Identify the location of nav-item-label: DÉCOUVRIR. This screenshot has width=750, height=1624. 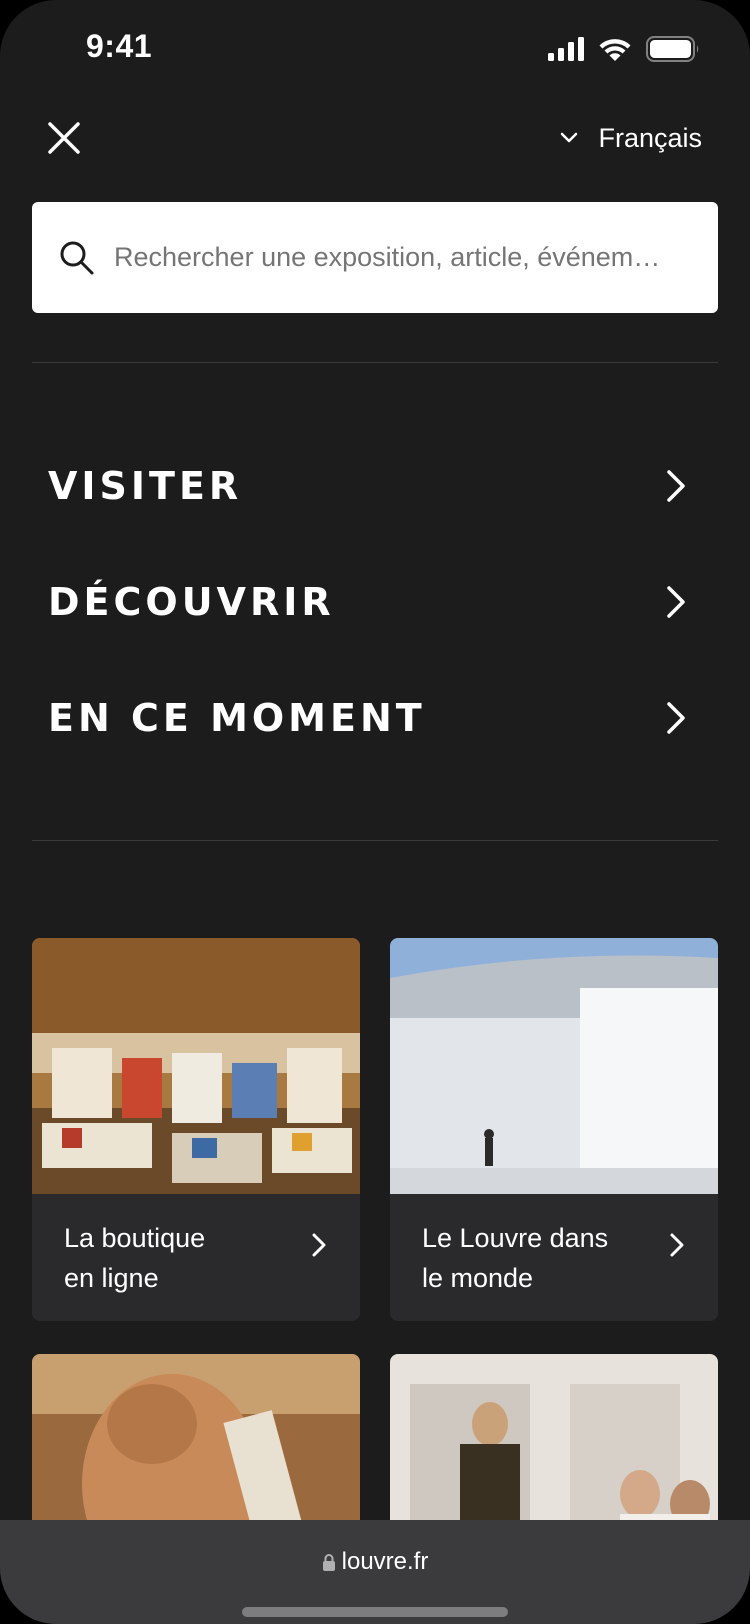
(191, 602).